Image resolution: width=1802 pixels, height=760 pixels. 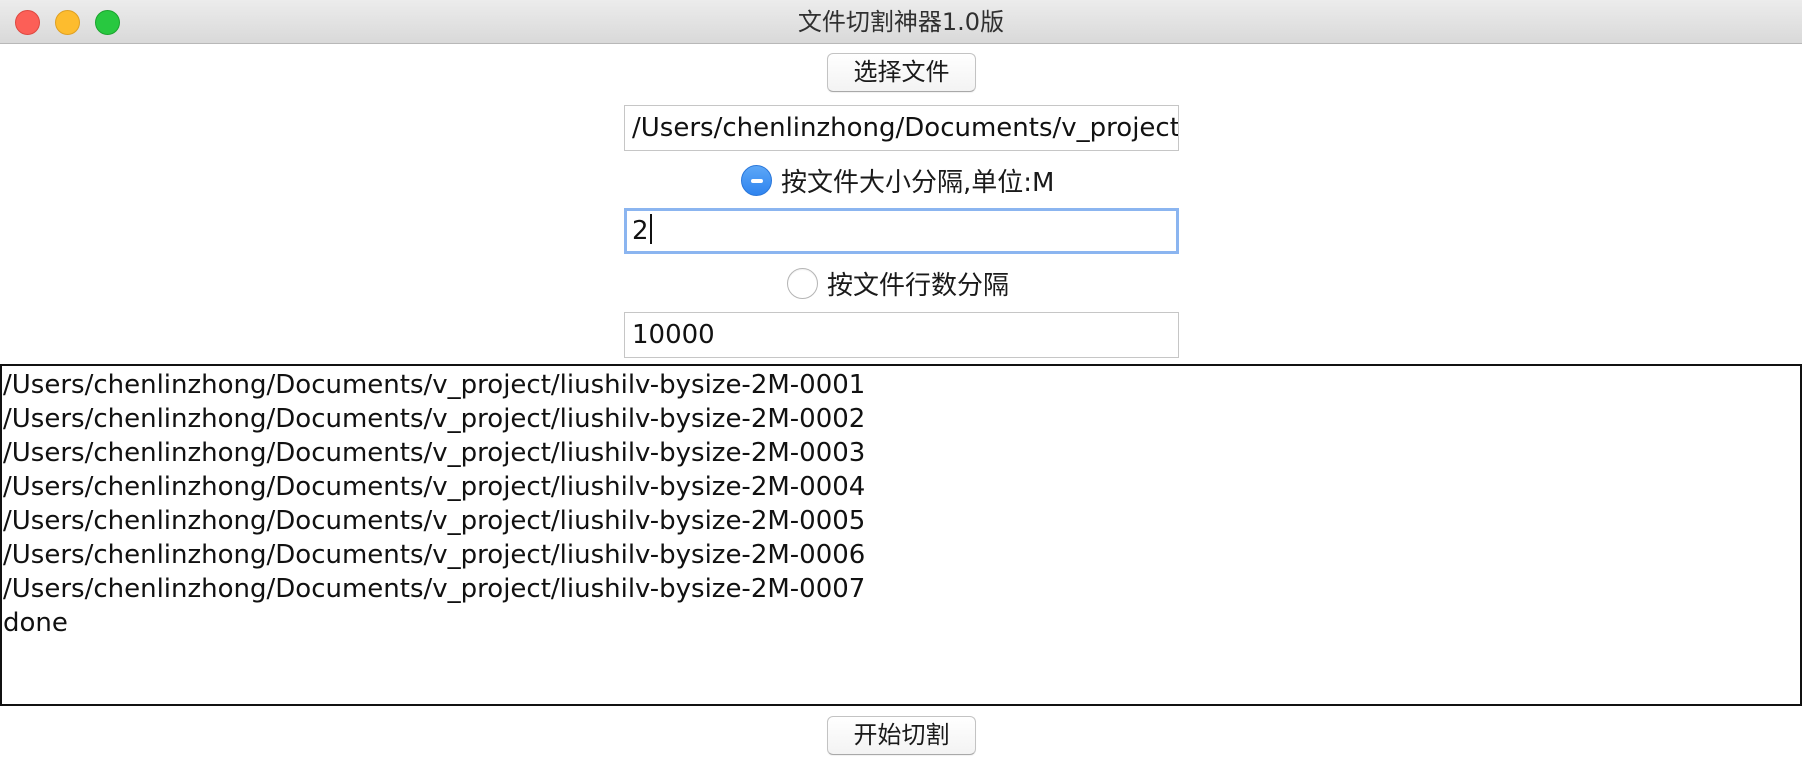 I want to click on size-input: 2, so click(x=901, y=231).